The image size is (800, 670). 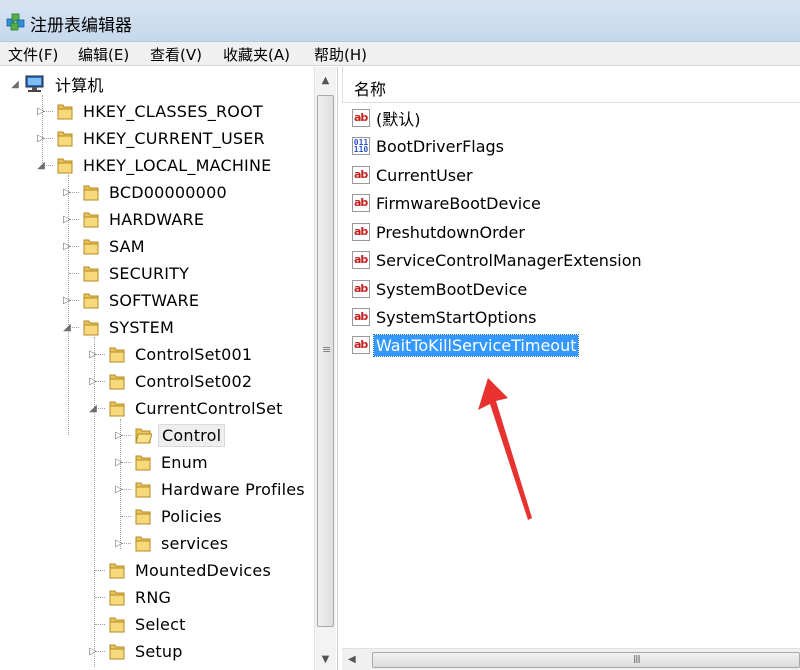 I want to click on tree-node-services: ▷ services, so click(x=172, y=543).